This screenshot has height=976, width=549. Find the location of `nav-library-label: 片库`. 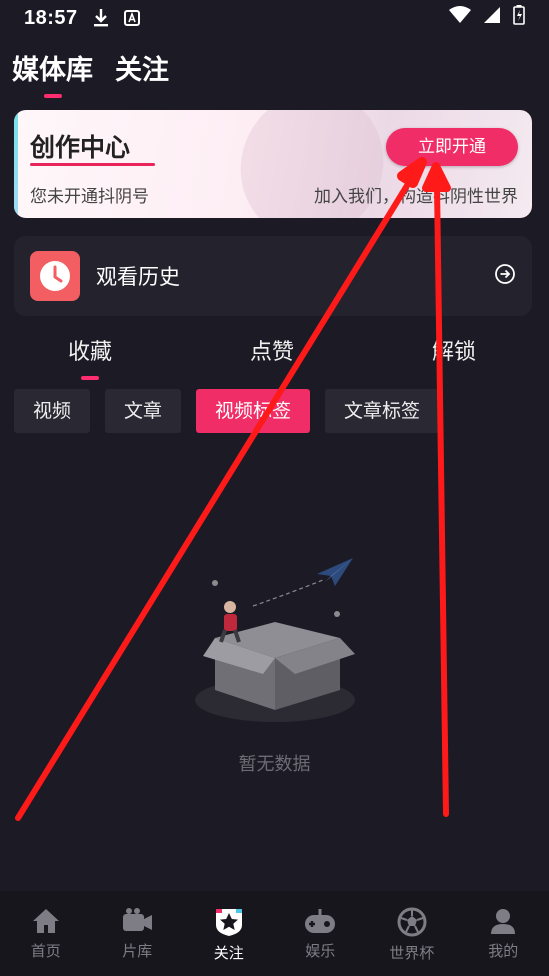

nav-library-label: 片库 is located at coordinates (137, 951).